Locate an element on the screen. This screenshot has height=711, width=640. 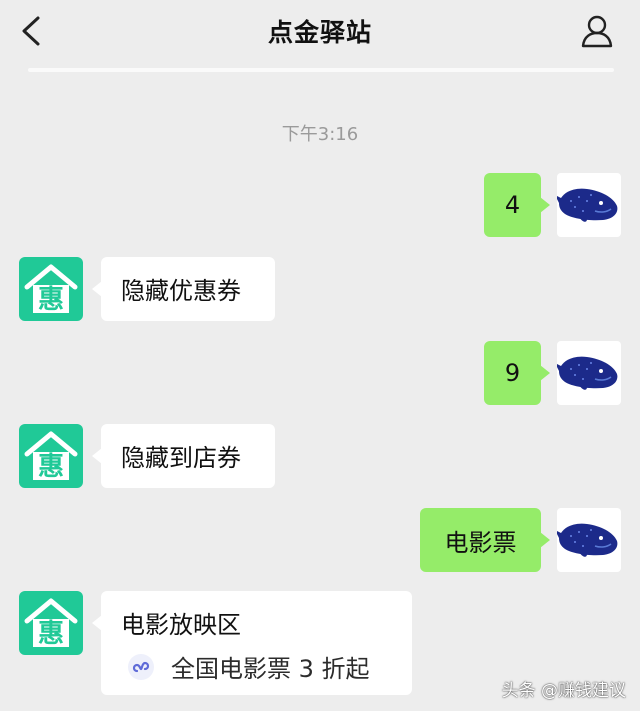
chevron-left-icon is located at coordinates (32, 31).